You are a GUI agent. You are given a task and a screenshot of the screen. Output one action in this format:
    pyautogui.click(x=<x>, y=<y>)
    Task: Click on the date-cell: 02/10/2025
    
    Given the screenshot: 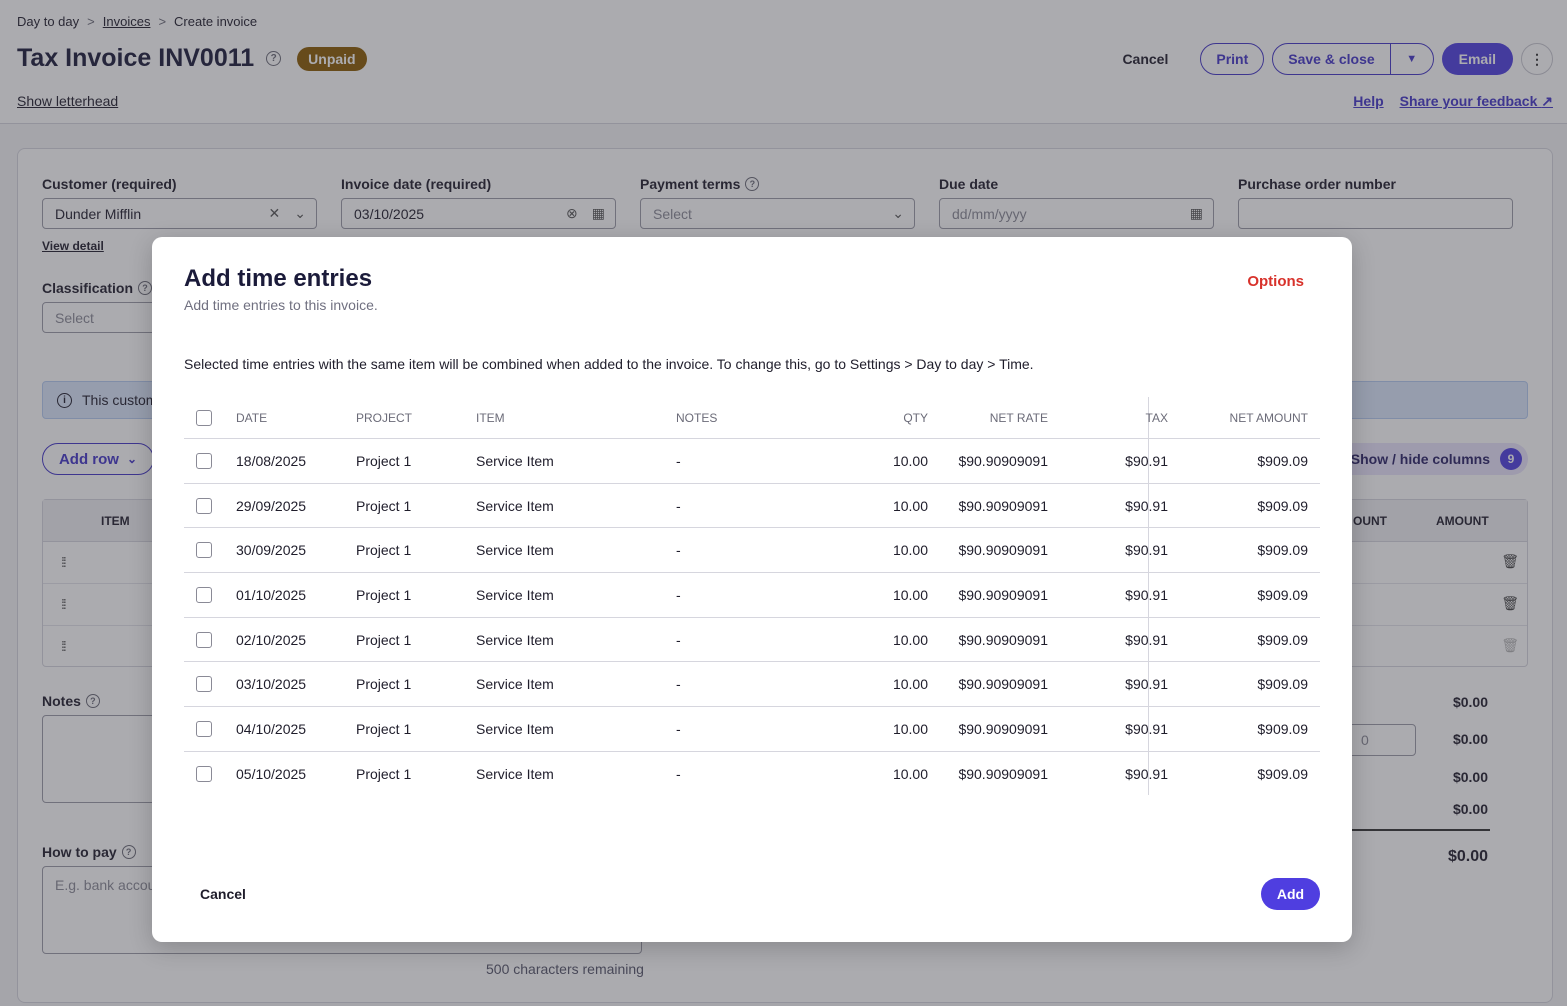 What is the action you would take?
    pyautogui.click(x=271, y=639)
    